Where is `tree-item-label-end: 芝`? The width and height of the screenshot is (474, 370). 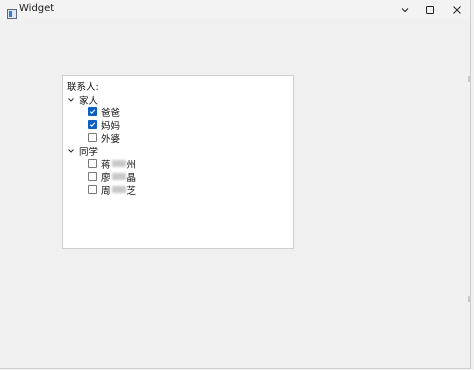 tree-item-label-end: 芝 is located at coordinates (131, 191).